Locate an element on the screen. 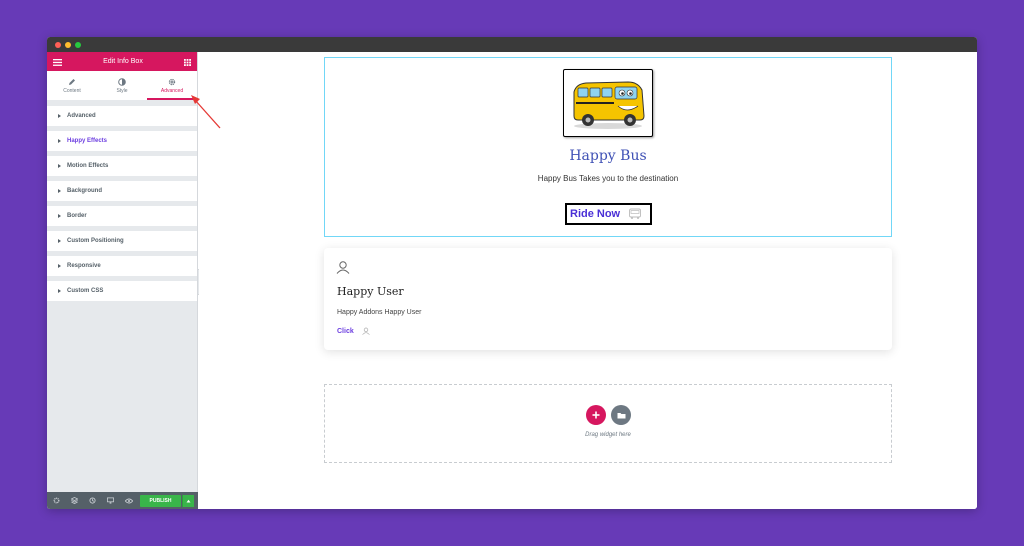 The width and height of the screenshot is (1024, 546). publish-options-button is located at coordinates (188, 501).